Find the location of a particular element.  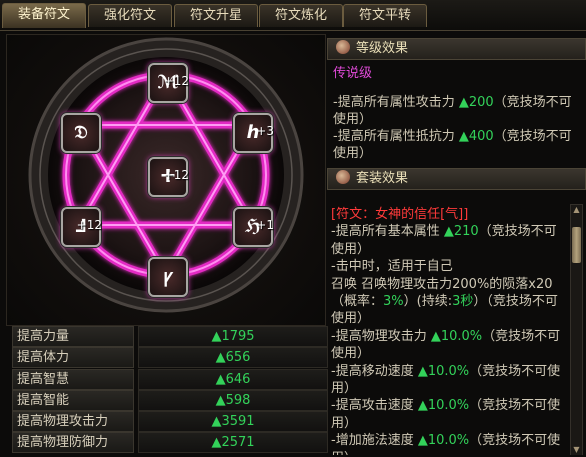

stat-label: 提高力量 is located at coordinates (73, 336).